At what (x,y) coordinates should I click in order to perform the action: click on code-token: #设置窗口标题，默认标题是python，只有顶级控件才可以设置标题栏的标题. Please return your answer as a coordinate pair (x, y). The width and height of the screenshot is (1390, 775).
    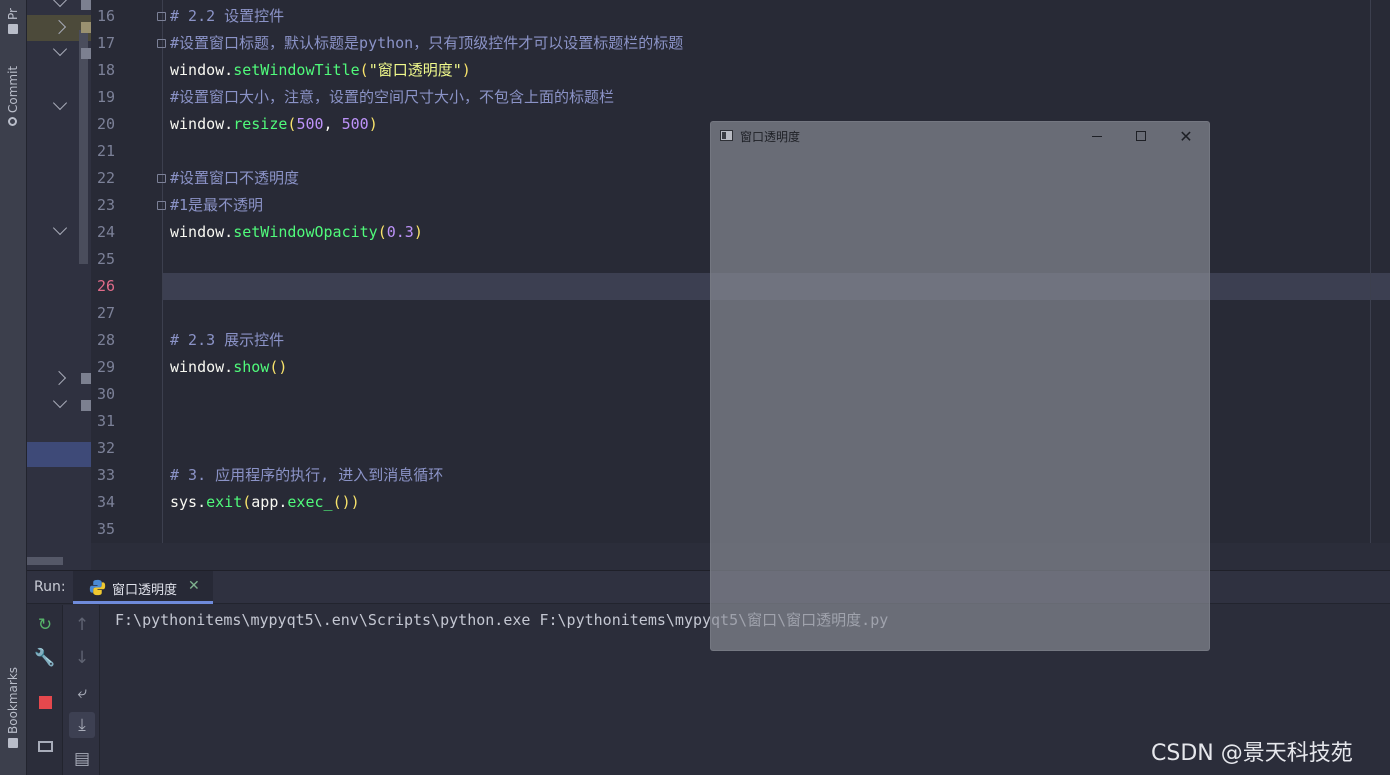
    Looking at the image, I should click on (427, 43).